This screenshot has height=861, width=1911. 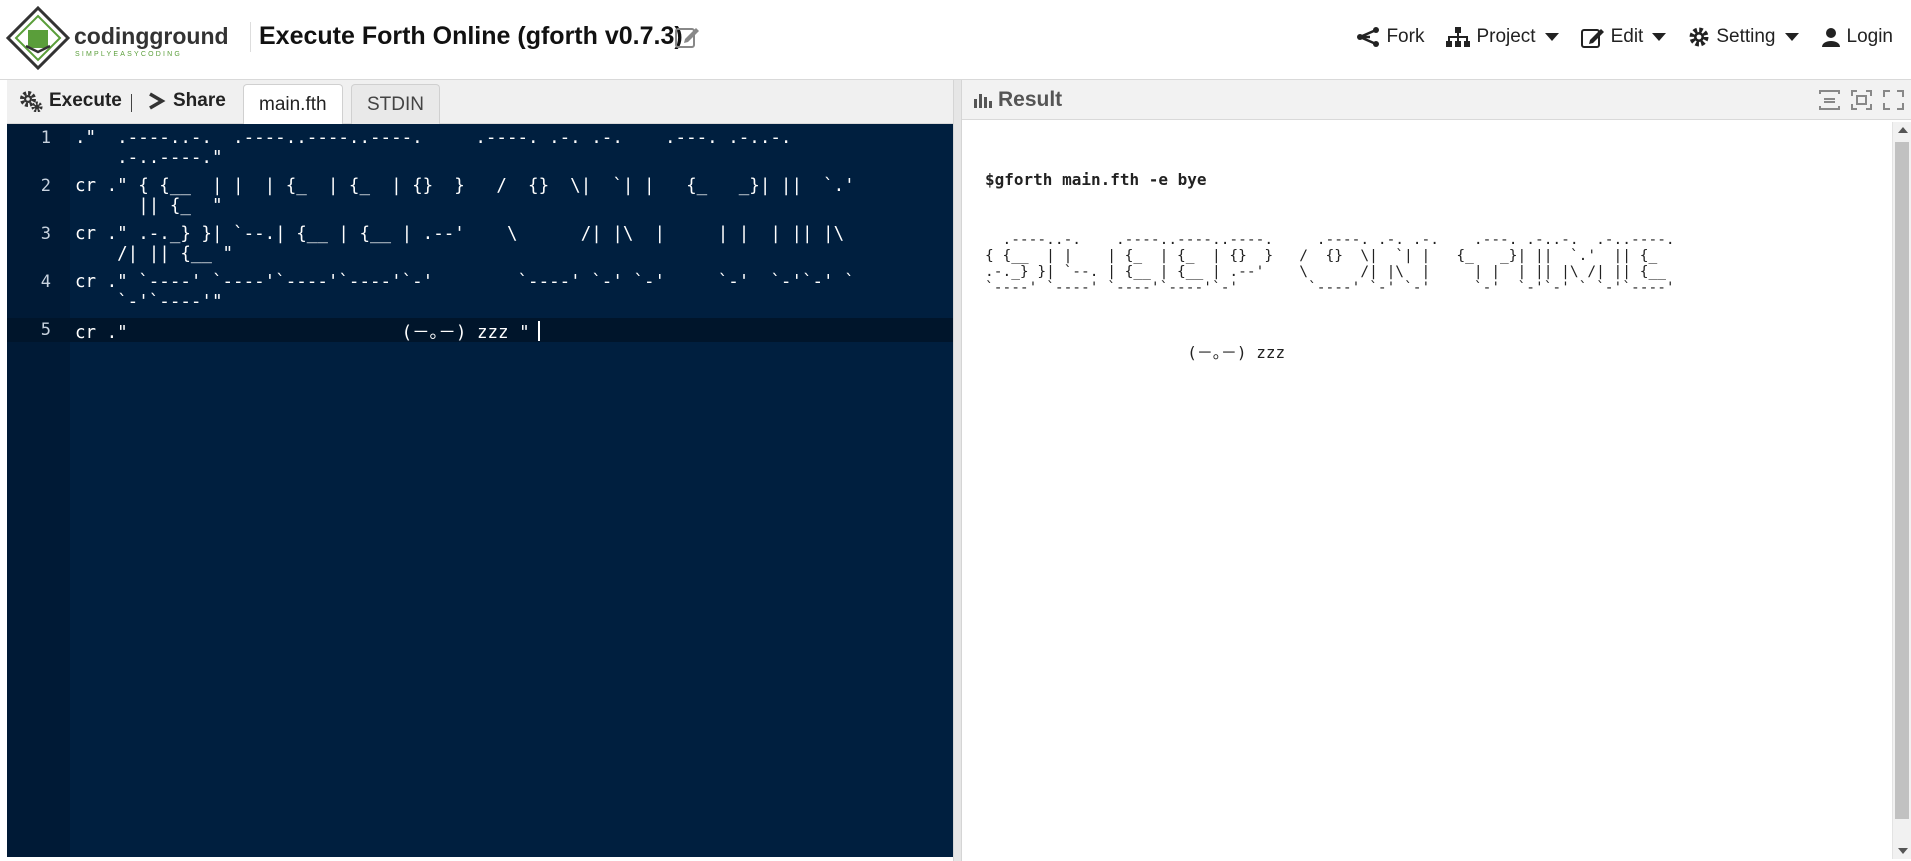 I want to click on scroll-thumb, so click(x=1902, y=480).